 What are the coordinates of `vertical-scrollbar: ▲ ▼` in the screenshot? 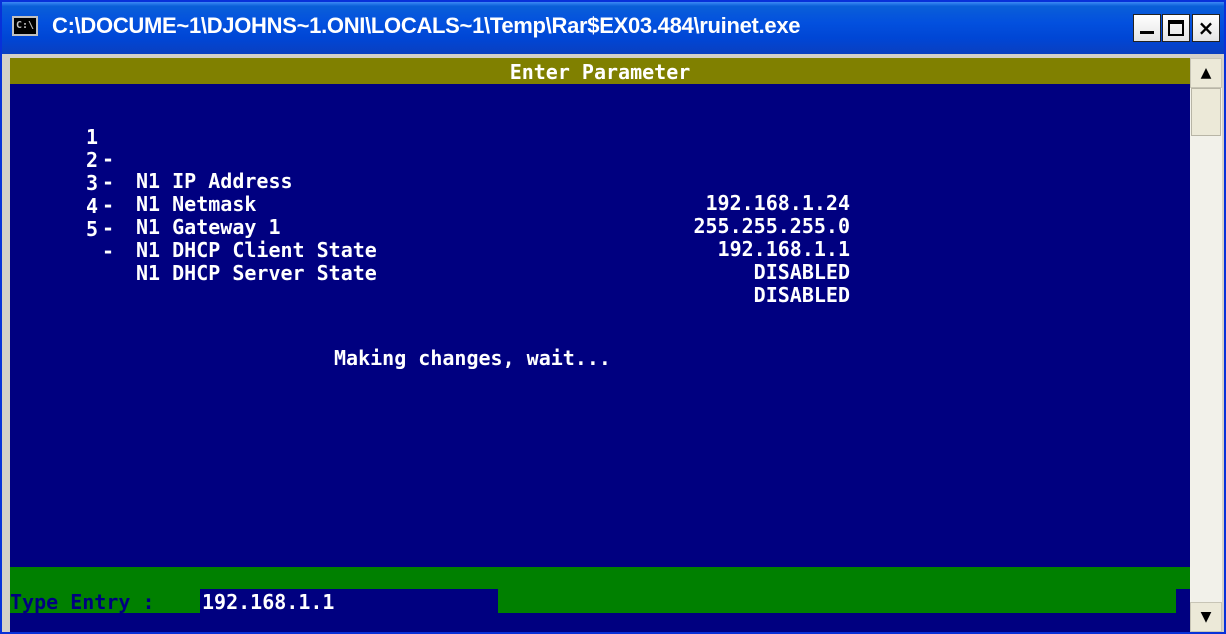 It's located at (1206, 345).